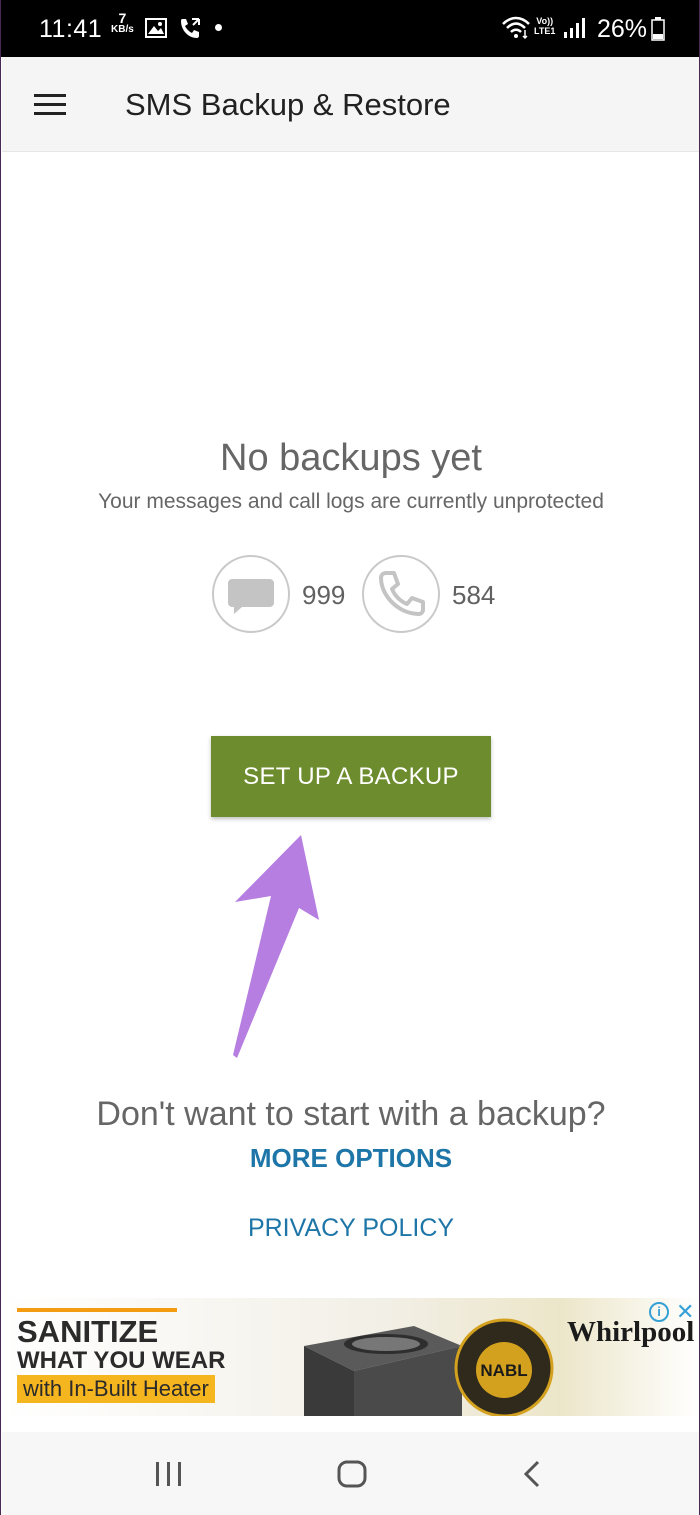  What do you see at coordinates (351, 776) in the screenshot?
I see `set-up-backup-button: SET UP A BACKUP` at bounding box center [351, 776].